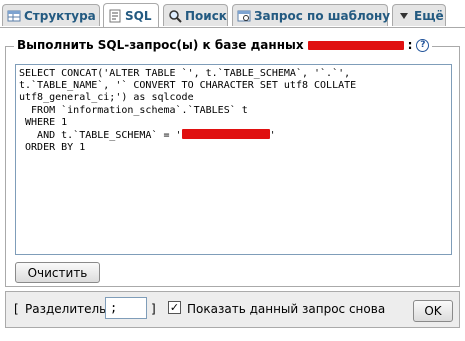 This screenshot has height=341, width=465. Describe the element at coordinates (153, 309) in the screenshot. I see `bracket-close: ]` at that location.